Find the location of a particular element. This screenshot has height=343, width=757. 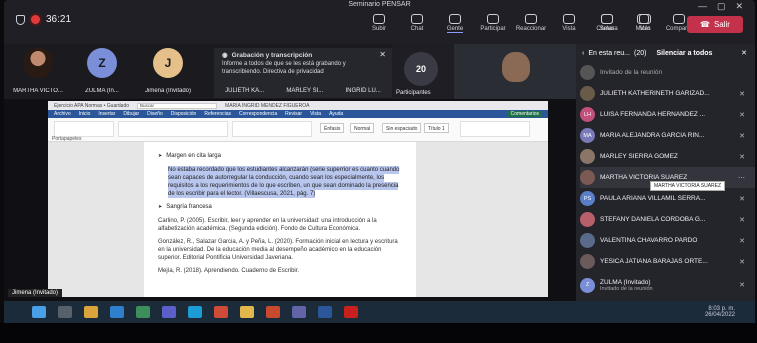

folder-icon is located at coordinates (247, 312).